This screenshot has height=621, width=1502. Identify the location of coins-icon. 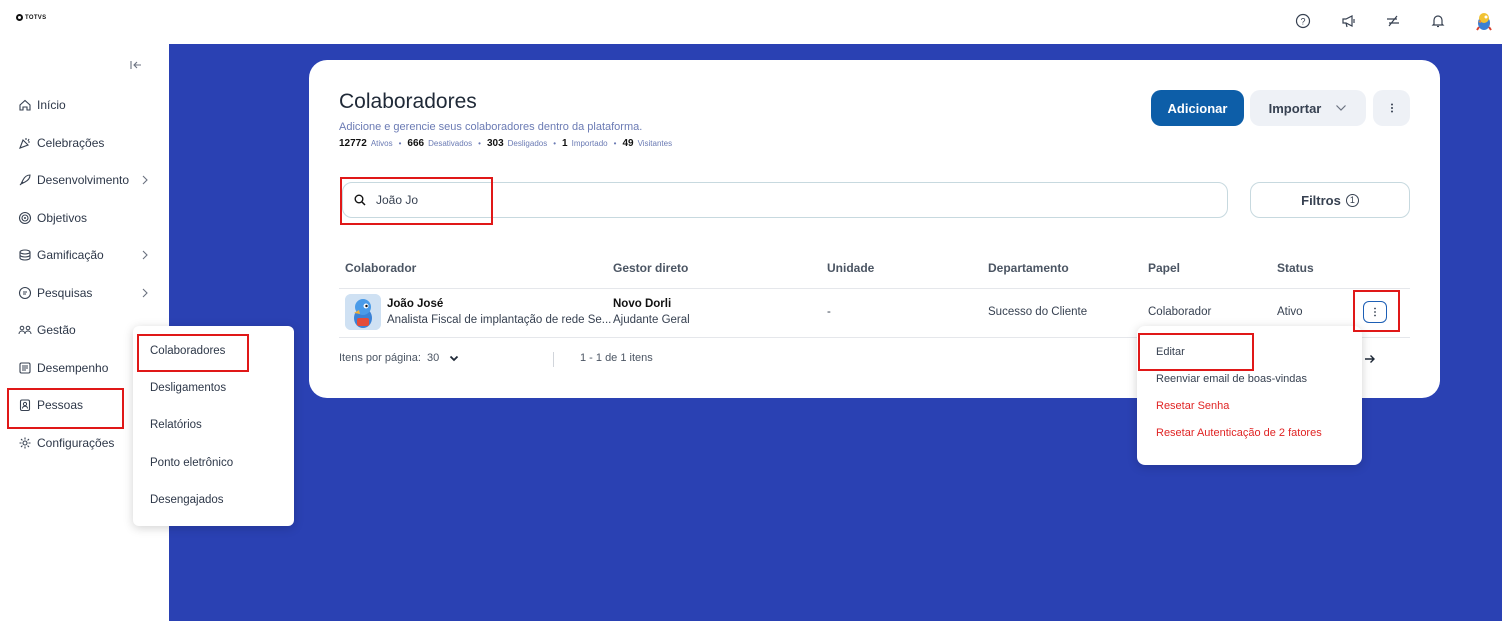
(25, 255).